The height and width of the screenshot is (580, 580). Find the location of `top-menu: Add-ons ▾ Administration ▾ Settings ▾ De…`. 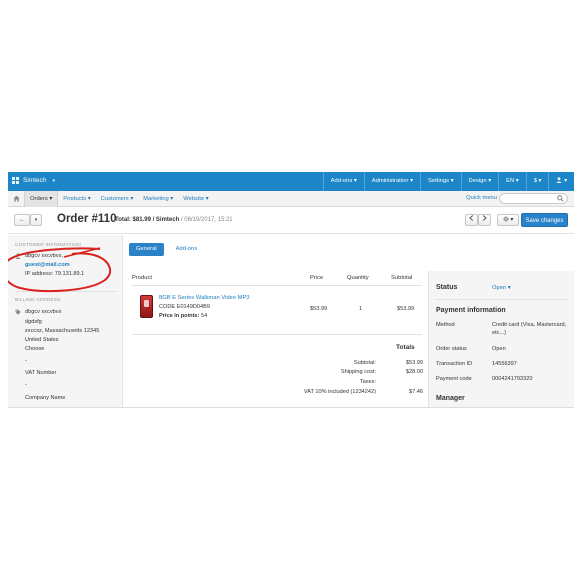

top-menu: Add-ons ▾ Administration ▾ Settings ▾ De… is located at coordinates (448, 181).